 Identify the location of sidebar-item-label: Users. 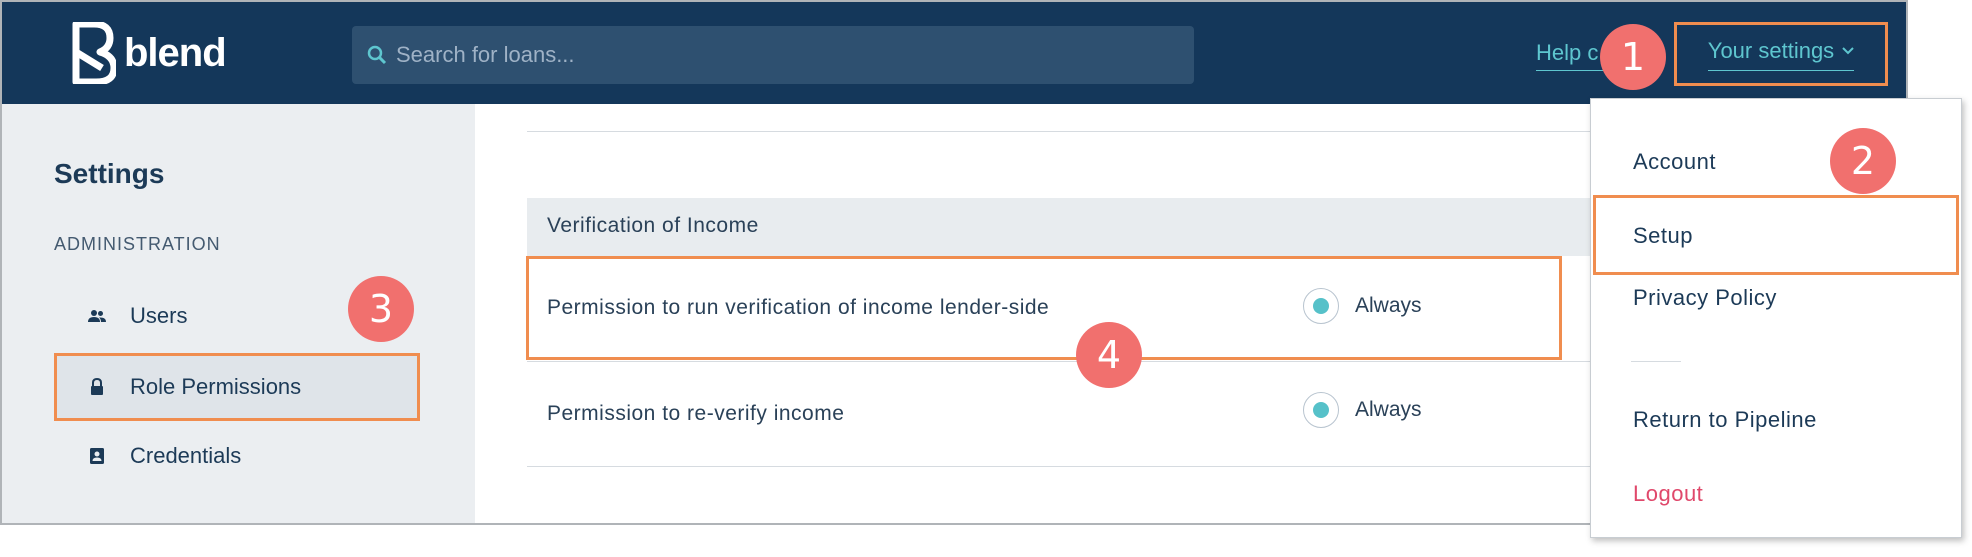
(159, 315).